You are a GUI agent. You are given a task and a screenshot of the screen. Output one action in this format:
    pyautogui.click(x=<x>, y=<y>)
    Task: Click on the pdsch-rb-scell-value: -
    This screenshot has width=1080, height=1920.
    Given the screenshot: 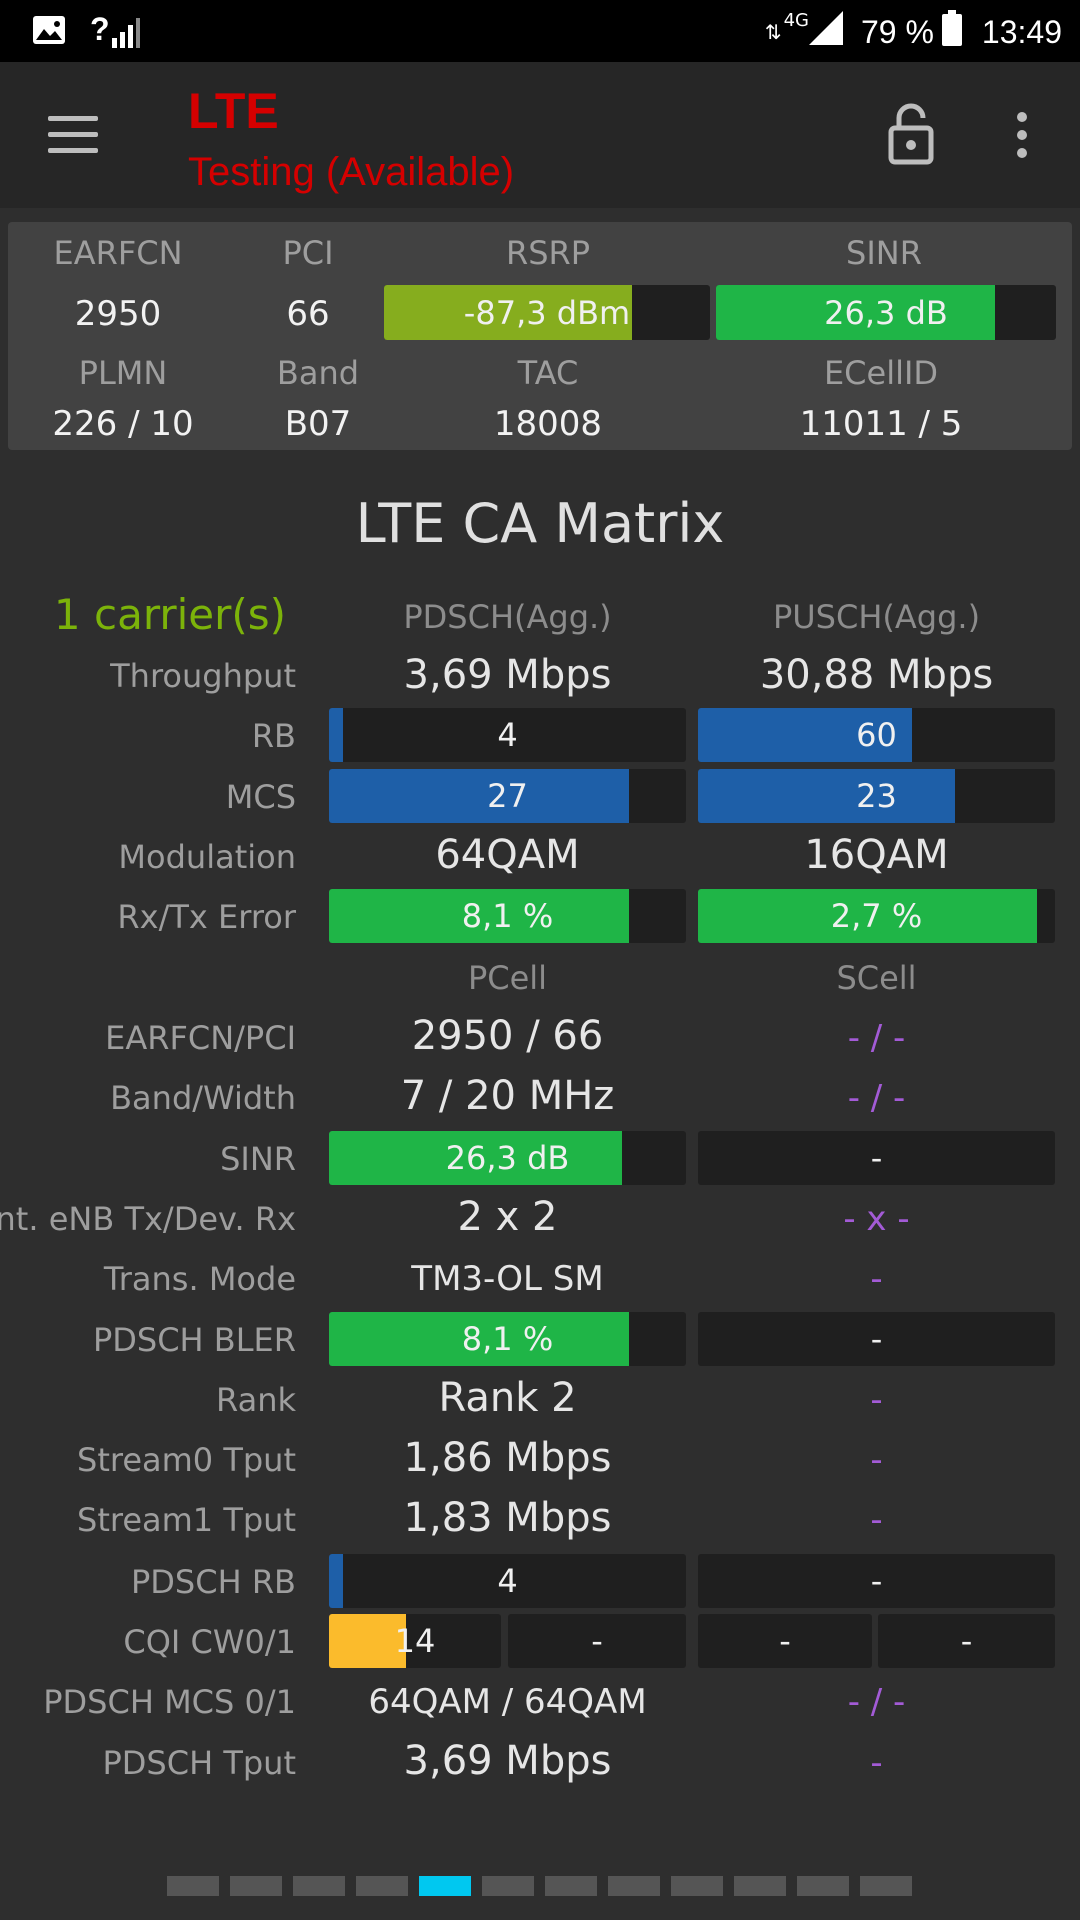 What is the action you would take?
    pyautogui.click(x=876, y=1581)
    